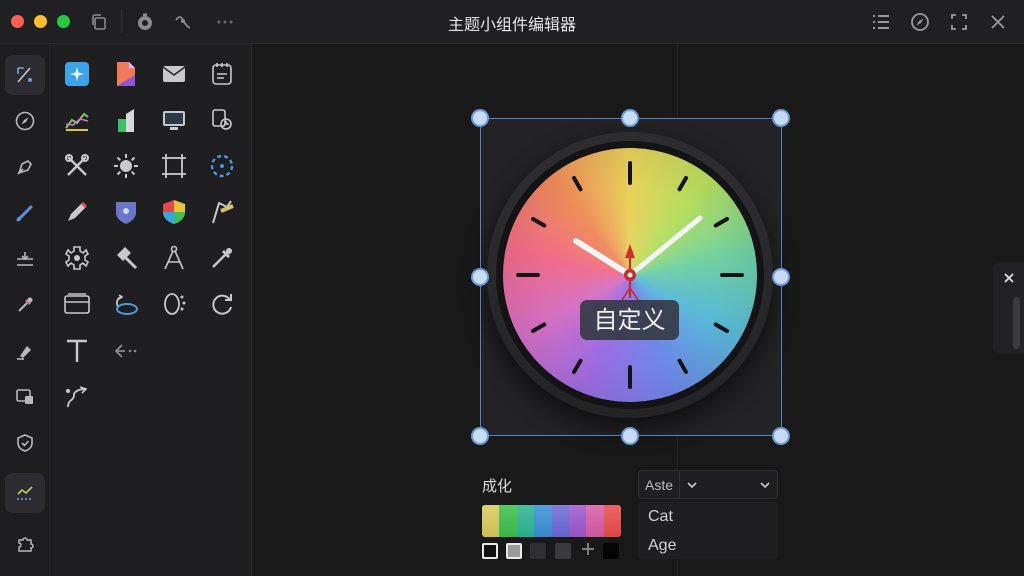  I want to click on sparkle-icon, so click(77, 74).